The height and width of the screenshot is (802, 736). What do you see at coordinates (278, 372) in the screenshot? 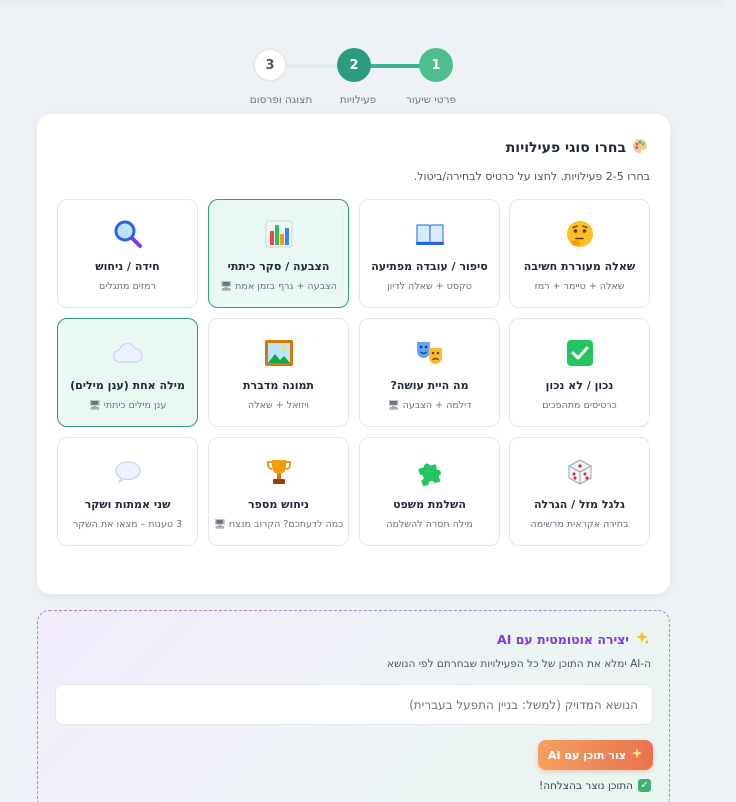
I see `activity-tile-talking-picture: תמונה מדברת ויזואל + שאלה` at bounding box center [278, 372].